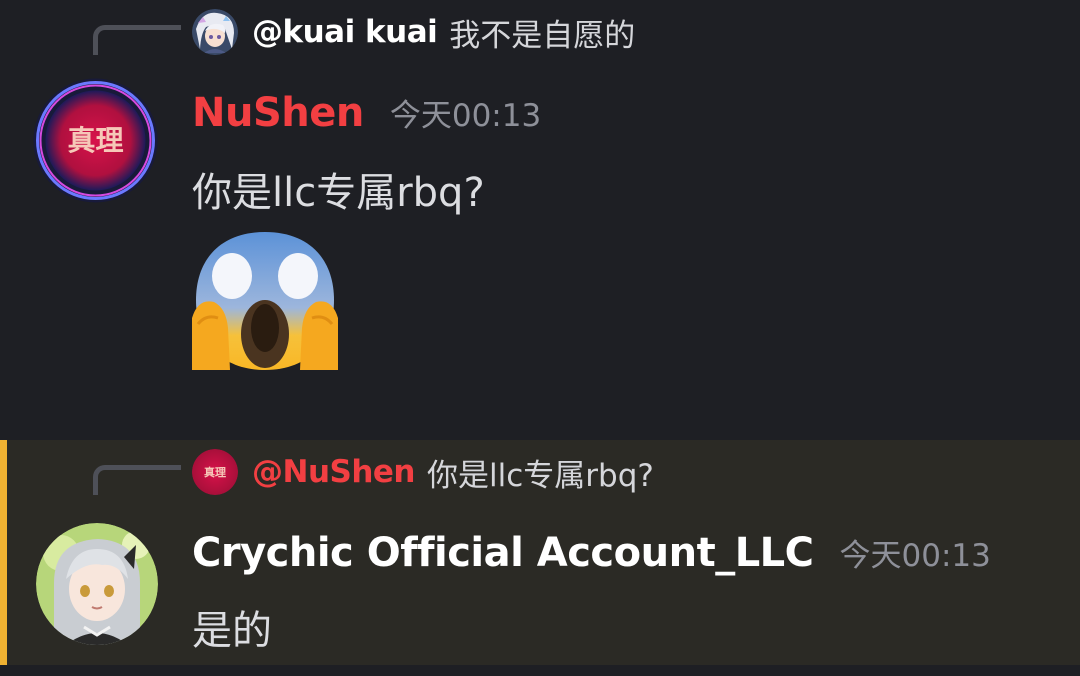 This screenshot has height=676, width=1080. Describe the element at coordinates (278, 113) in the screenshot. I see `username: NuShen` at that location.